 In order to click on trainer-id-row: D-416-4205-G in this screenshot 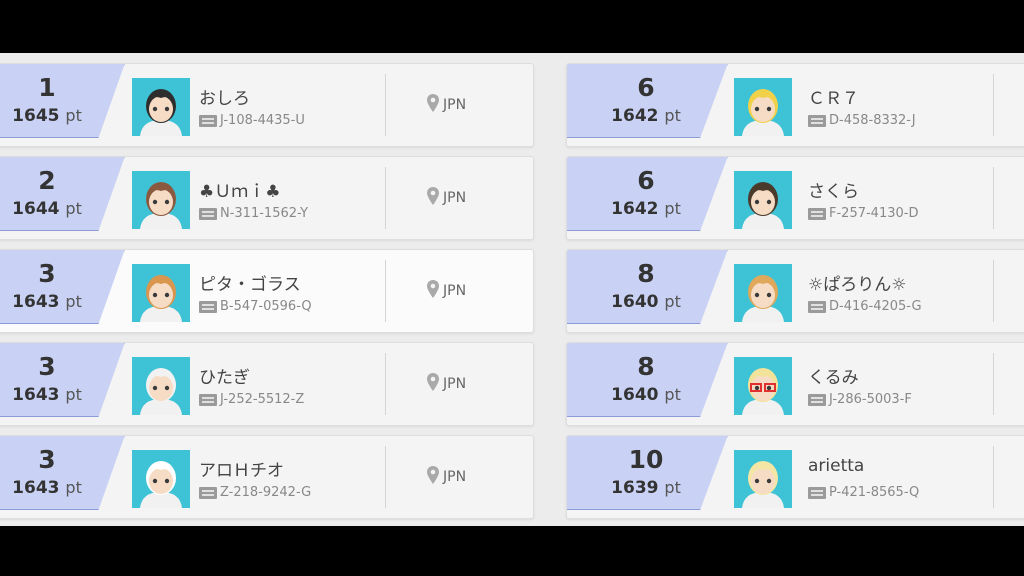, I will do `click(865, 305)`.